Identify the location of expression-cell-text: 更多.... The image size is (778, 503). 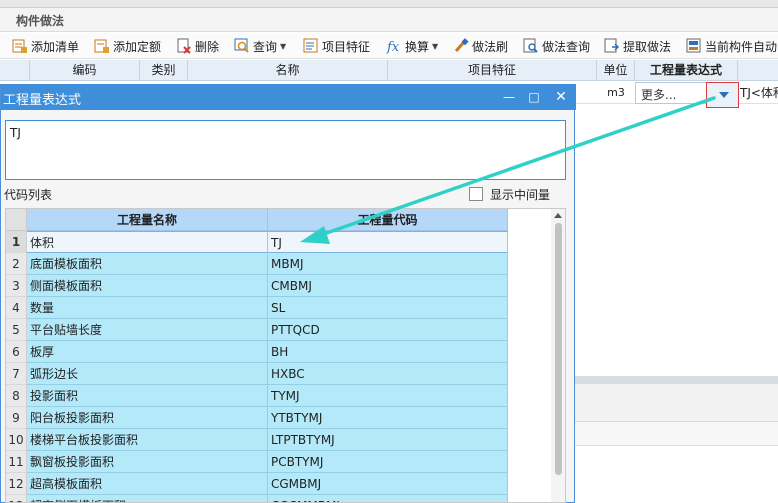
(659, 95).